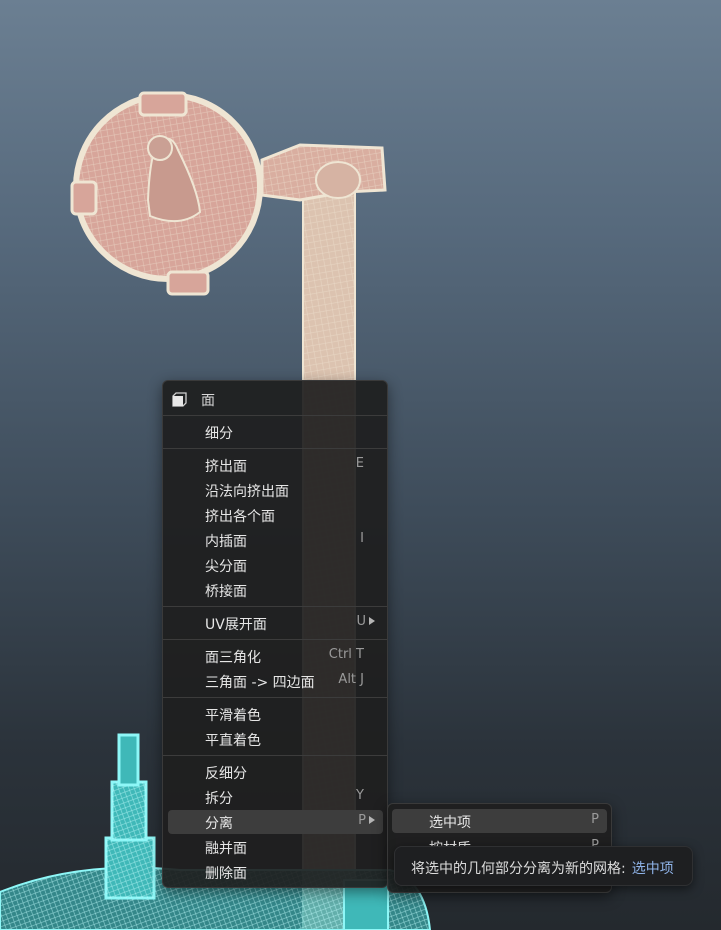 Image resolution: width=721 pixels, height=930 pixels. I want to click on menu-item-label: 桥接面, so click(226, 592).